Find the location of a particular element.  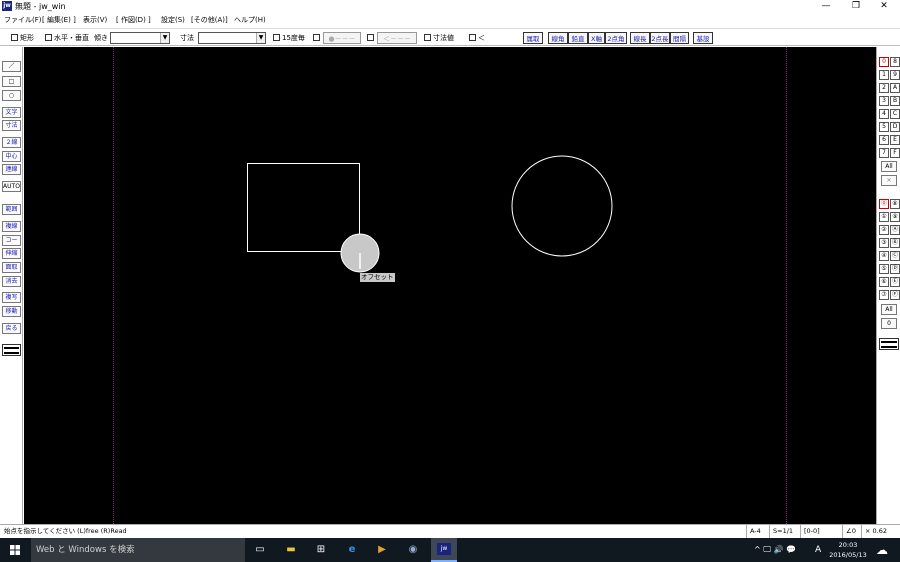

line-tool-button: ／ is located at coordinates (11, 66).